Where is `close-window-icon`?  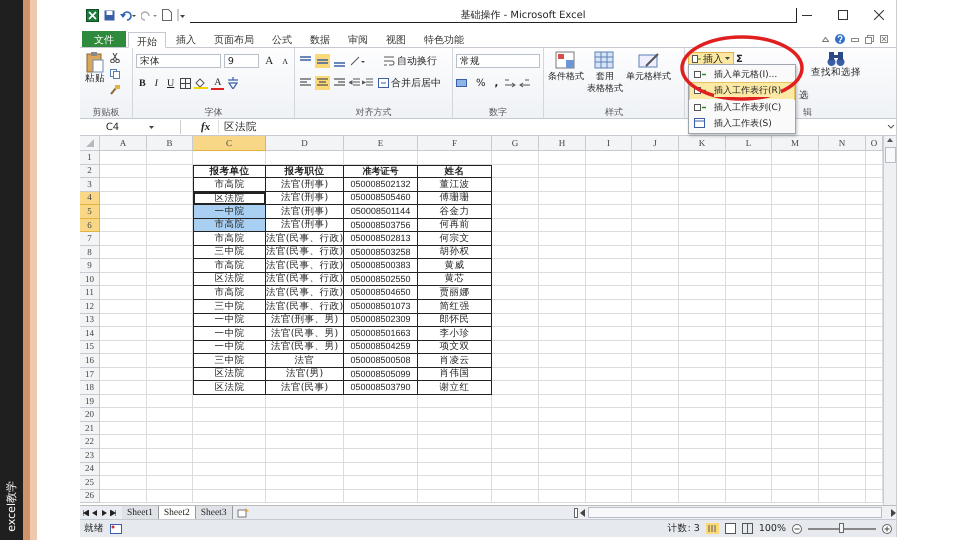 close-window-icon is located at coordinates (884, 39).